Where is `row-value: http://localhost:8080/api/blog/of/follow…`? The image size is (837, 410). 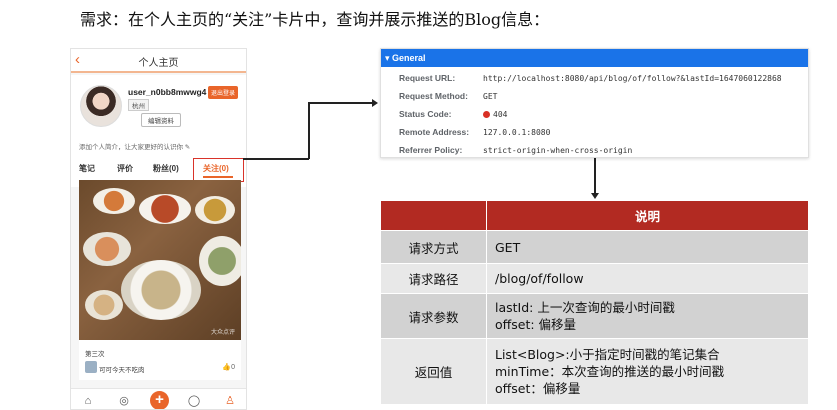
row-value: http://localhost:8080/api/blog/of/follow… is located at coordinates (632, 78).